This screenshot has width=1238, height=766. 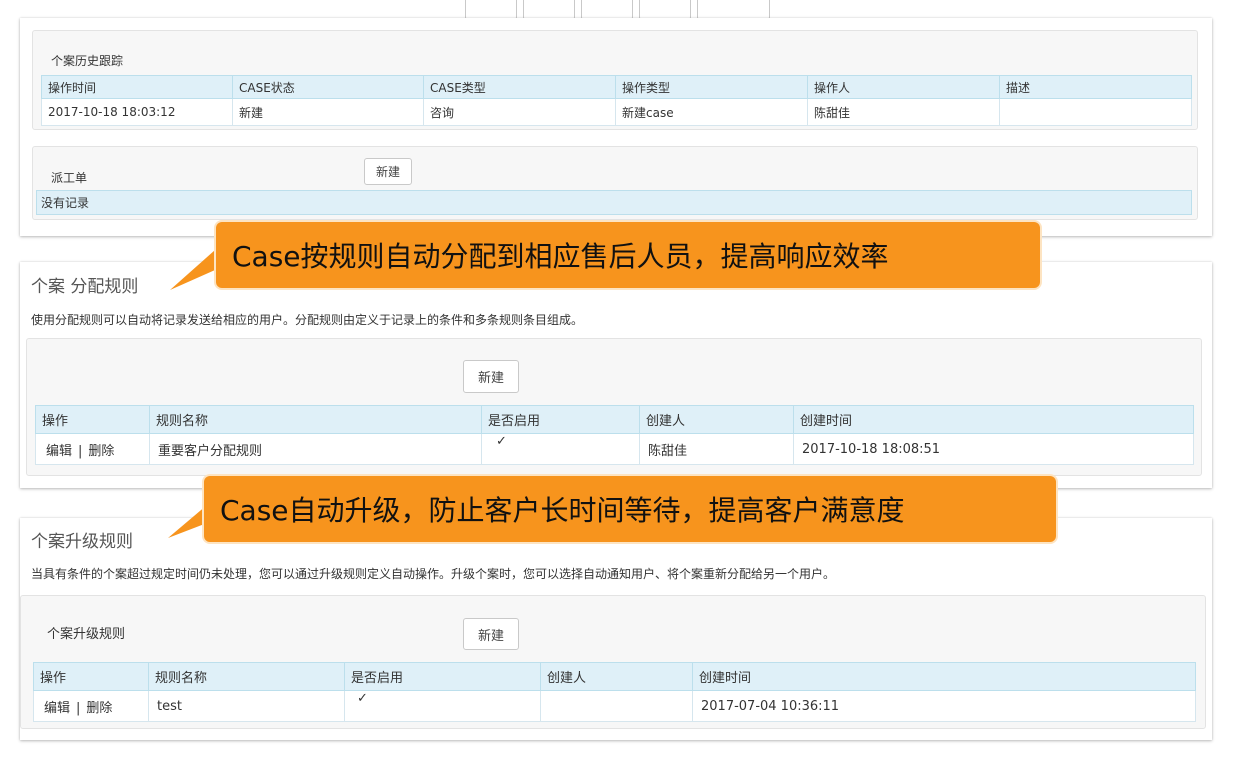 What do you see at coordinates (328, 112) in the screenshot?
I see `cell-case-status: 新建` at bounding box center [328, 112].